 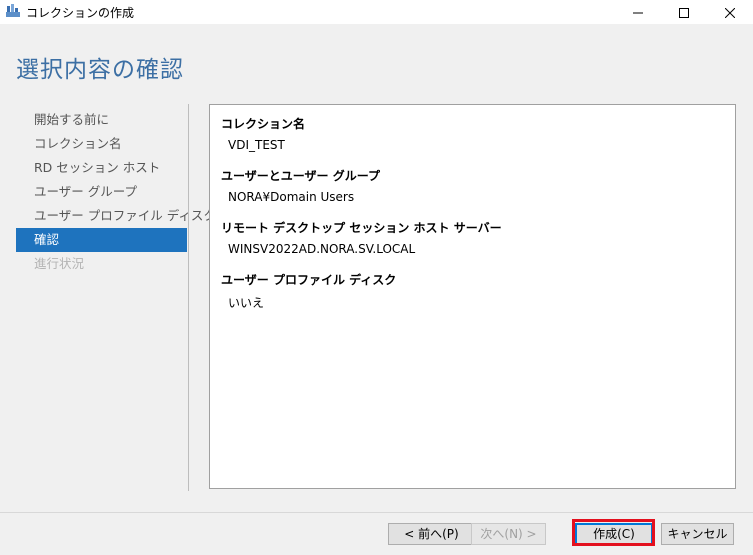 What do you see at coordinates (300, 176) in the screenshot?
I see `summary-section-title: ユーザーとユーザー グループ` at bounding box center [300, 176].